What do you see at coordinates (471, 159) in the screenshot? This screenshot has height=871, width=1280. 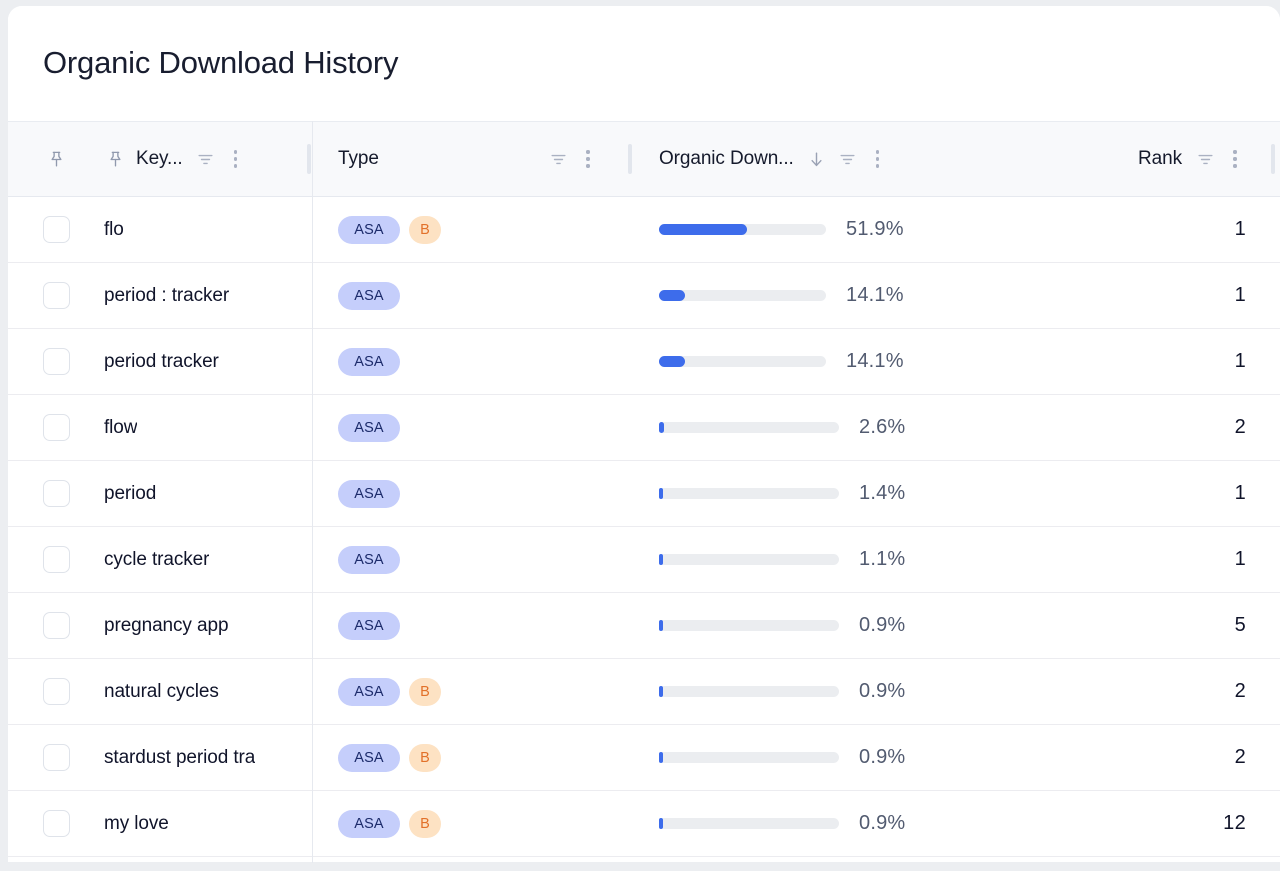 I see `header-cell-type: Type` at bounding box center [471, 159].